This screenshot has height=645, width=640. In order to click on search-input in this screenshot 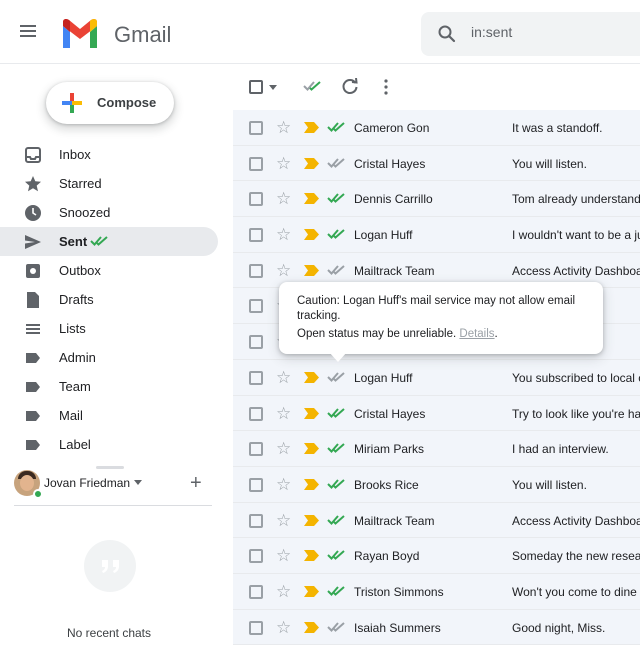, I will do `click(551, 32)`.